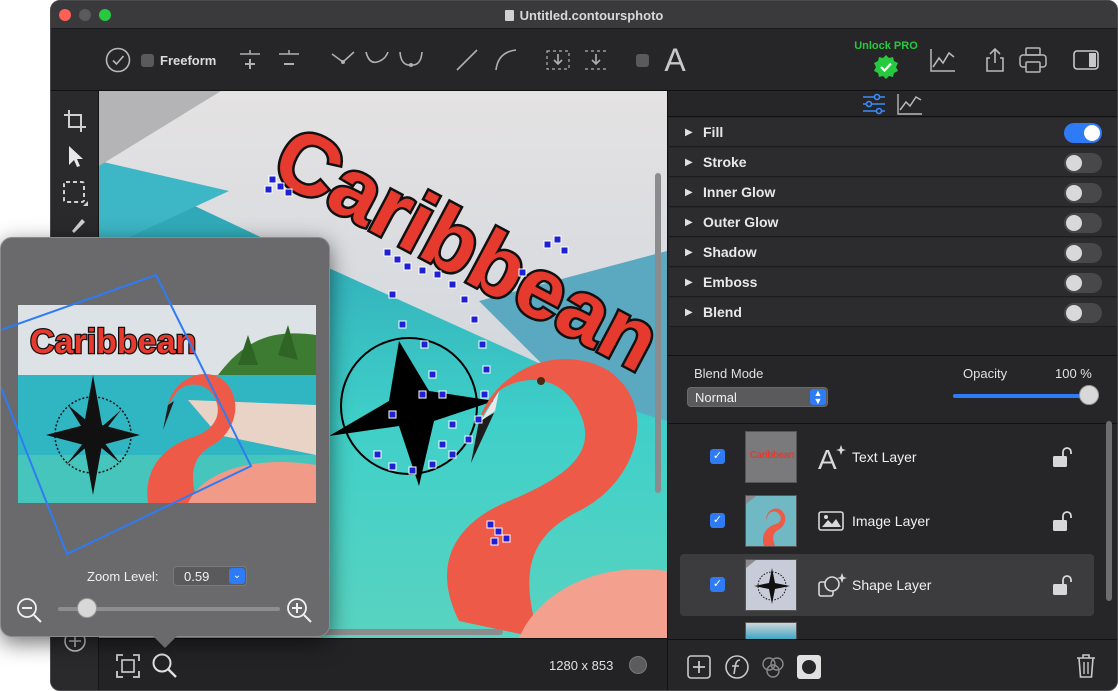 The image size is (1118, 691). What do you see at coordinates (771, 521) in the screenshot?
I see `layer-thumbnail-frame` at bounding box center [771, 521].